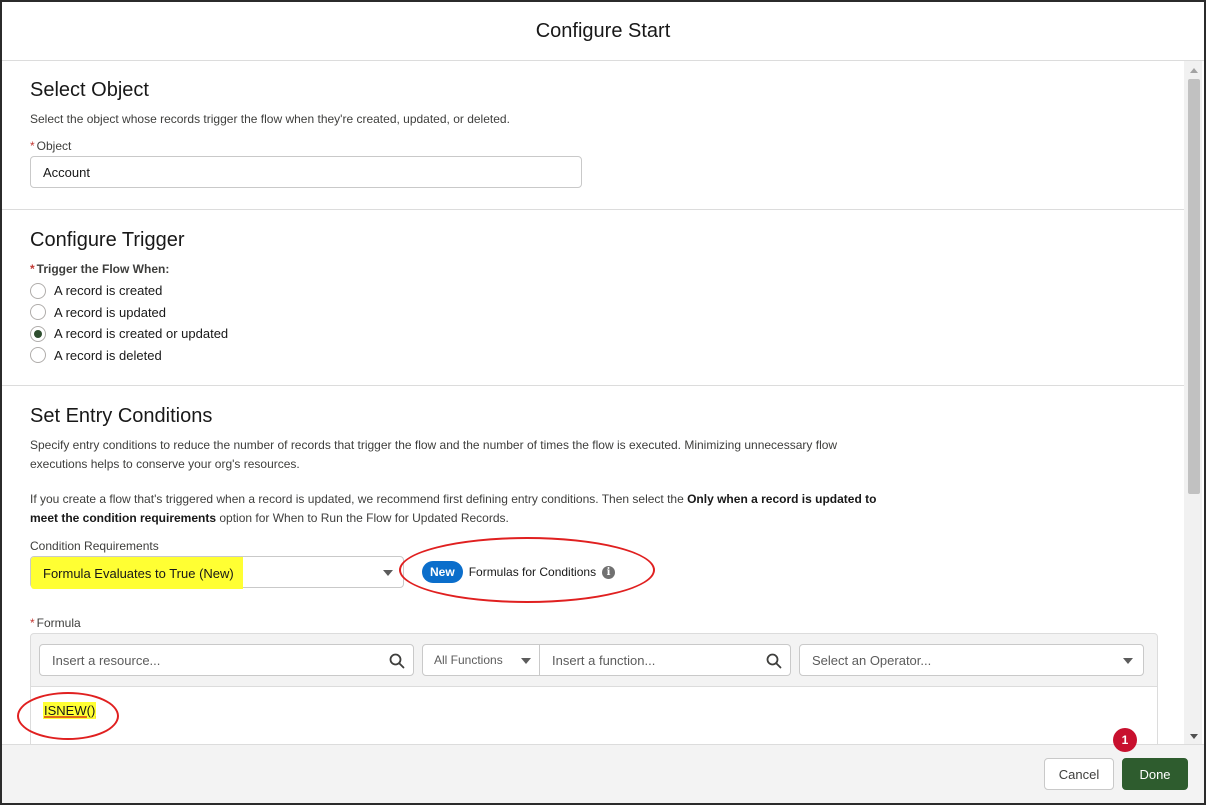  What do you see at coordinates (594, 269) in the screenshot?
I see `trigger-label: * Trigger the Flow When:` at bounding box center [594, 269].